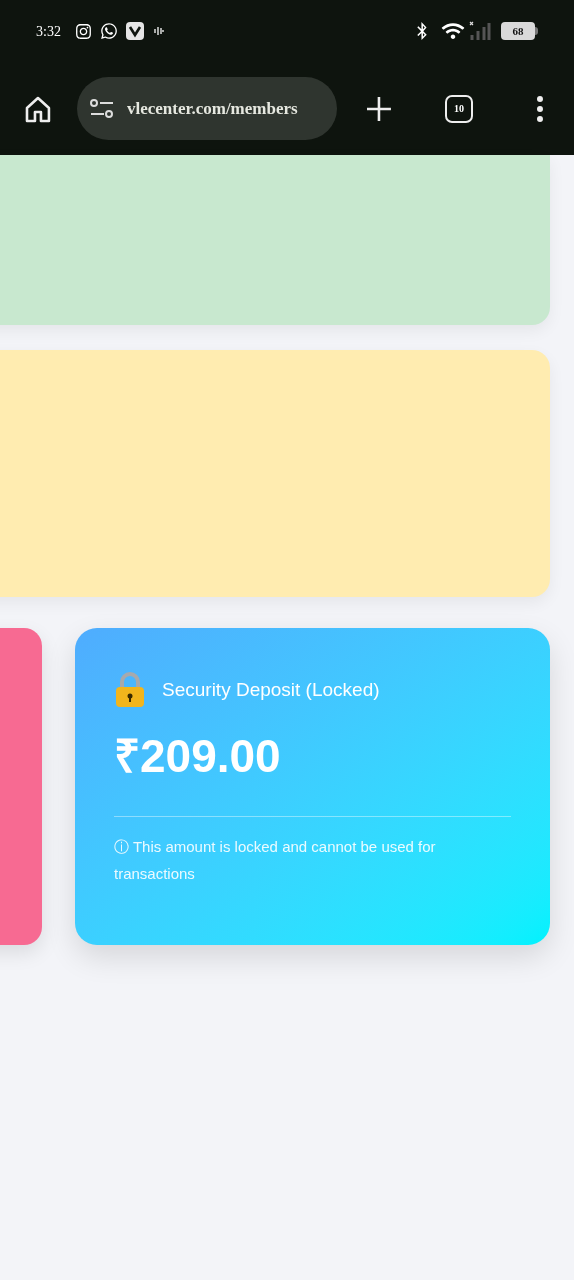 The width and height of the screenshot is (574, 1280). Describe the element at coordinates (519, 31) in the screenshot. I see `battery-icon: 68` at that location.